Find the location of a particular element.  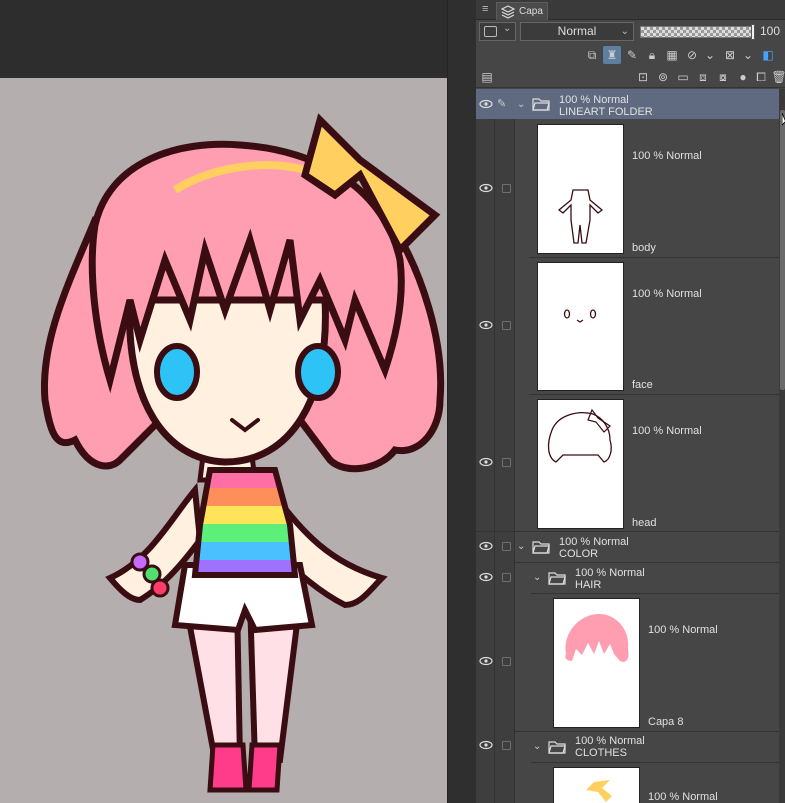

new-vector-layer-icon: ⊚ is located at coordinates (663, 77).